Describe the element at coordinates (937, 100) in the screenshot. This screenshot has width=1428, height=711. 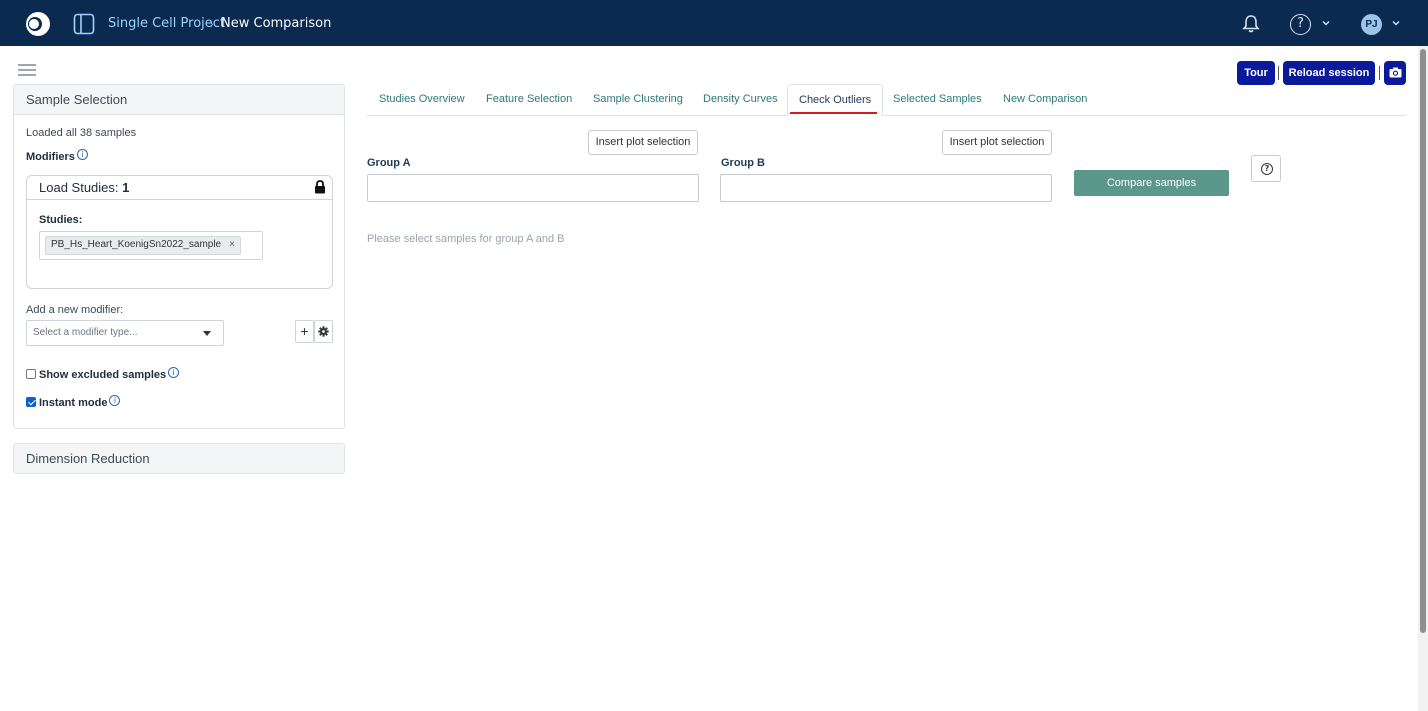
I see `tab-selected-samples: Selected Samples` at that location.